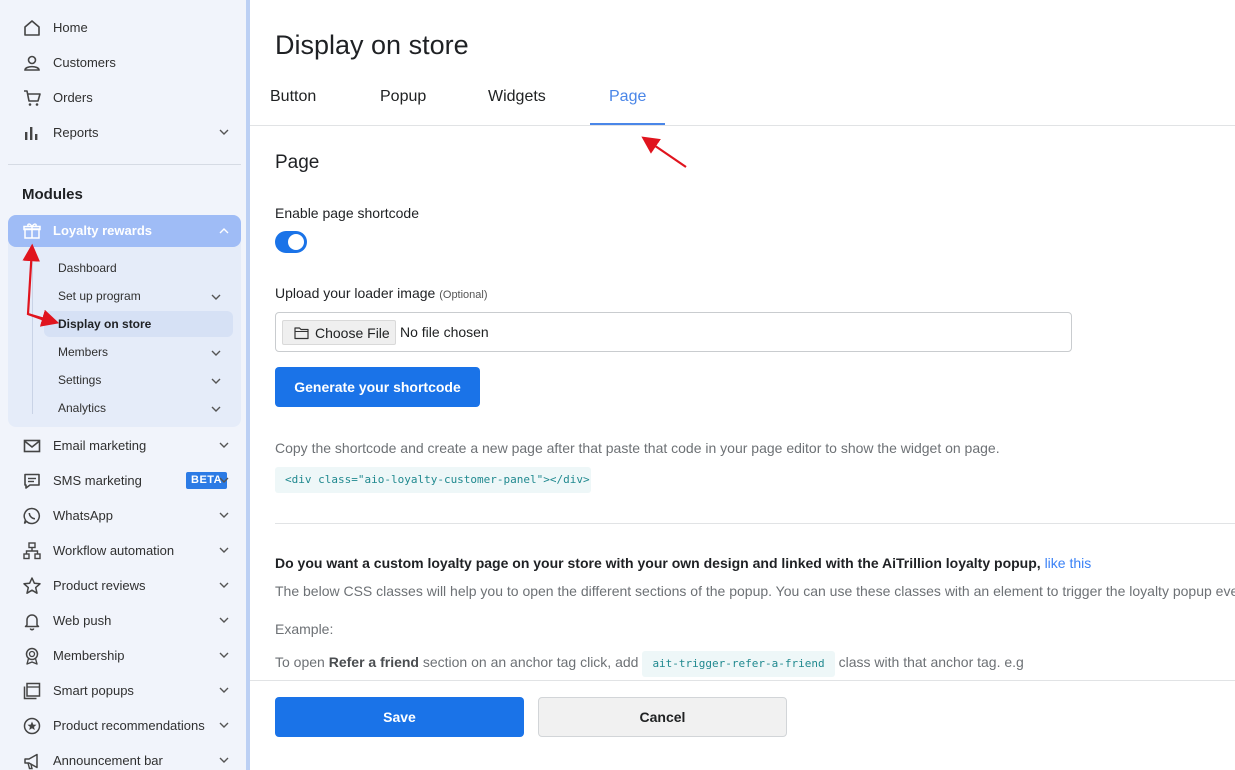 The width and height of the screenshot is (1235, 770). What do you see at coordinates (32, 586) in the screenshot?
I see `star-icon` at bounding box center [32, 586].